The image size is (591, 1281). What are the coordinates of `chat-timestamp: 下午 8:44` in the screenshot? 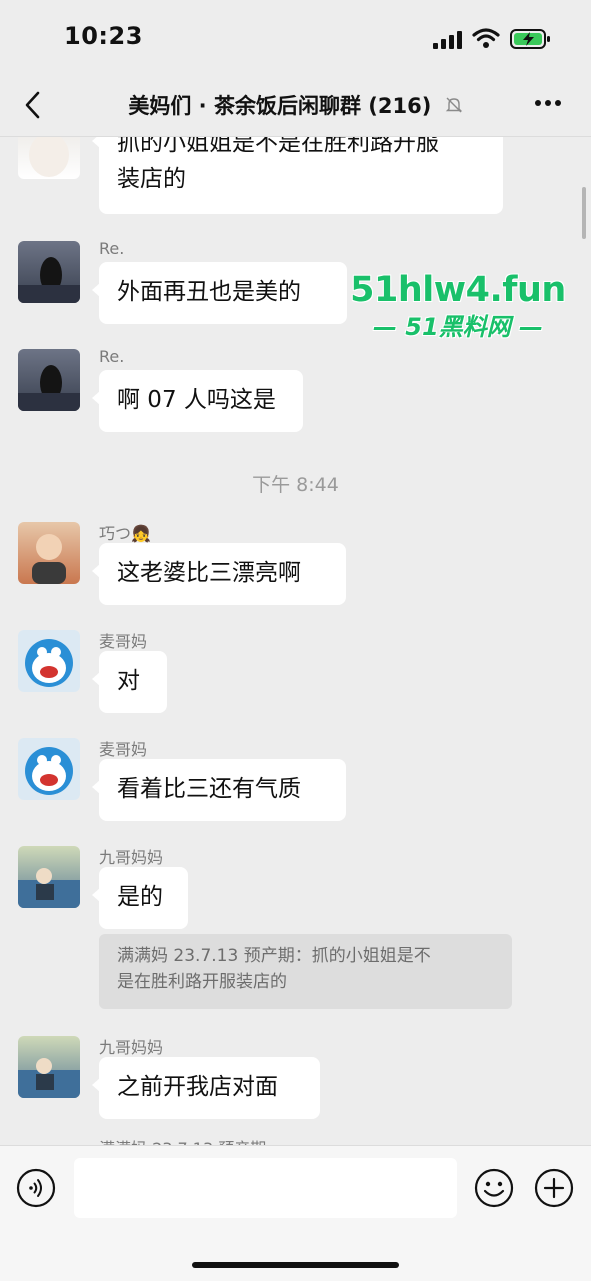 It's located at (295, 485).